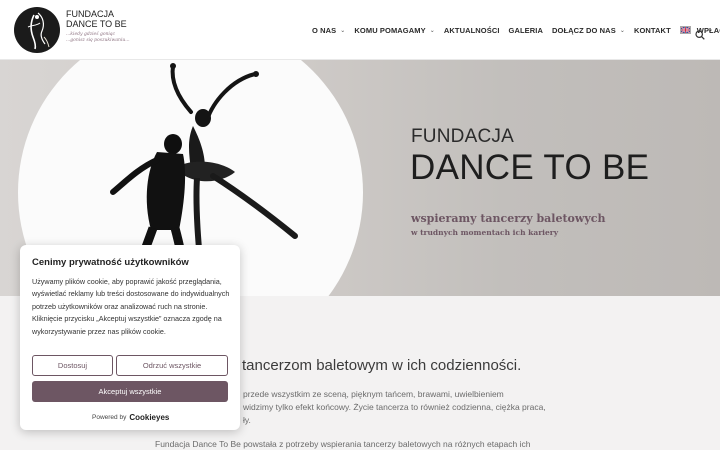  Describe the element at coordinates (382, 365) in the screenshot. I see `section-heading: tancerzom baletowym w ich codzienności.` at that location.